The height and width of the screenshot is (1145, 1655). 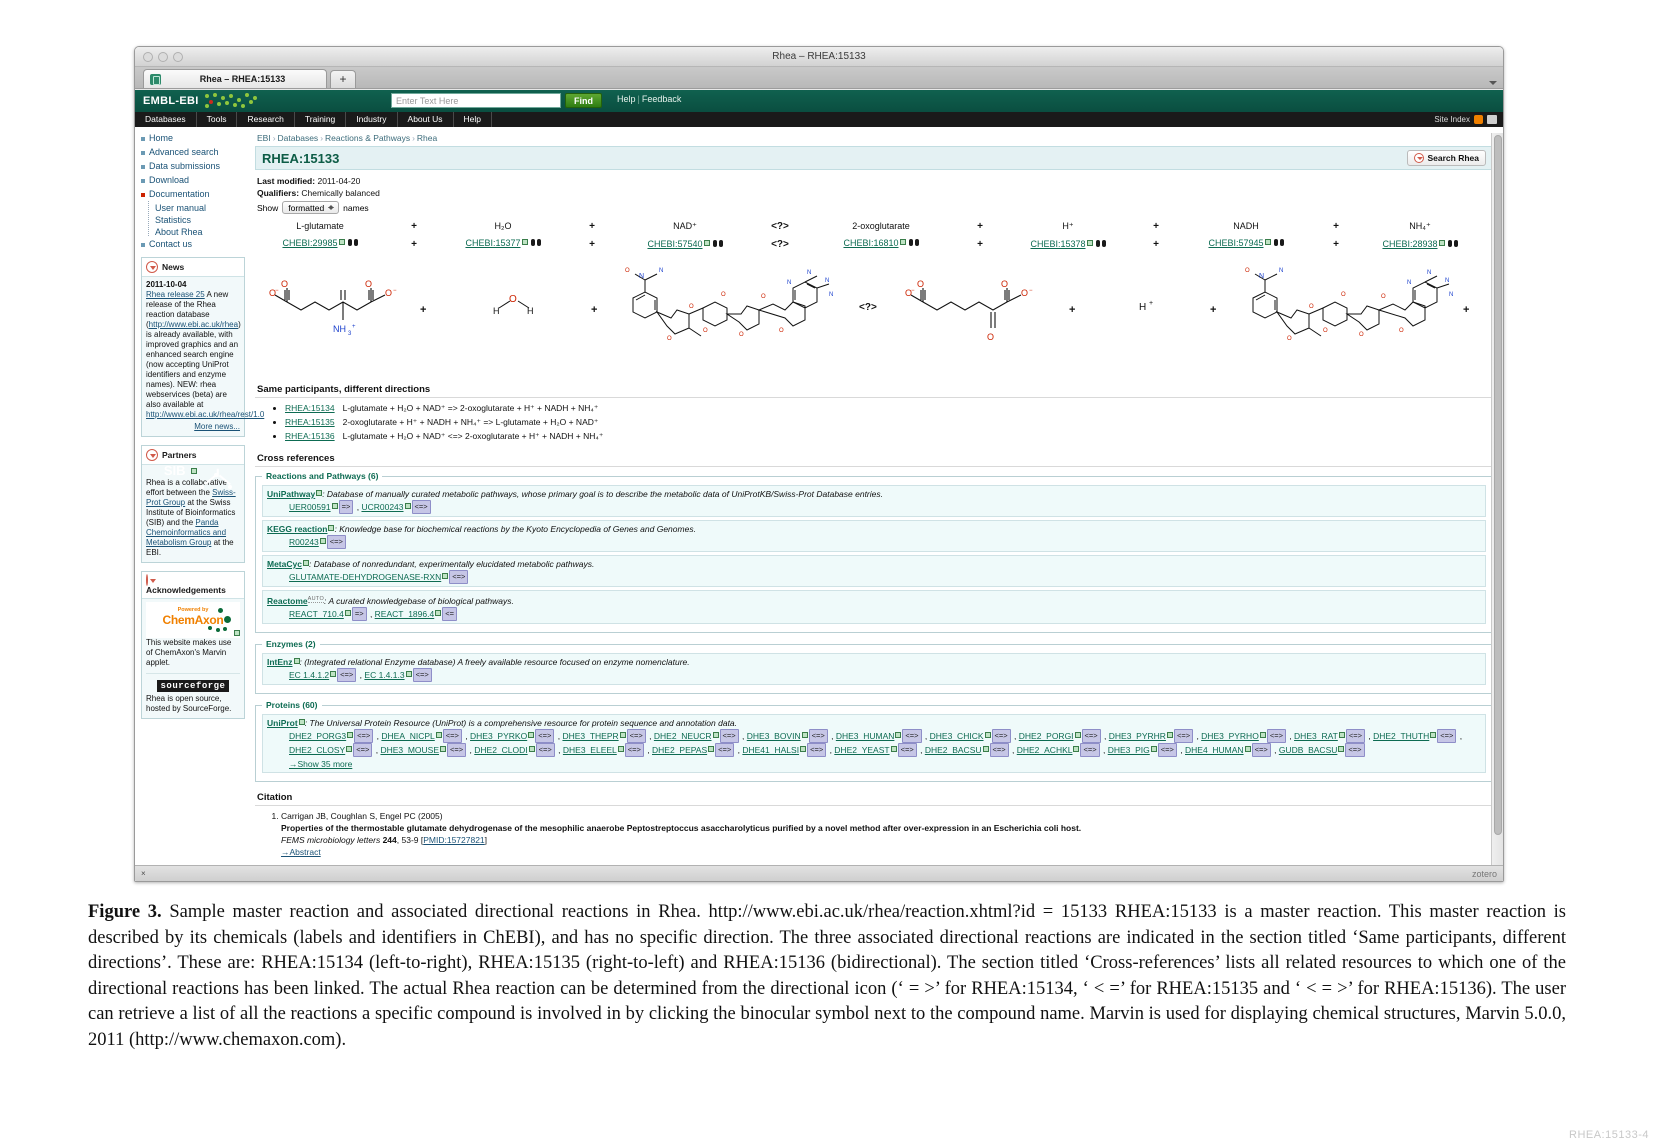 What do you see at coordinates (193, 138) in the screenshot?
I see `sidebar-item-home: Home` at bounding box center [193, 138].